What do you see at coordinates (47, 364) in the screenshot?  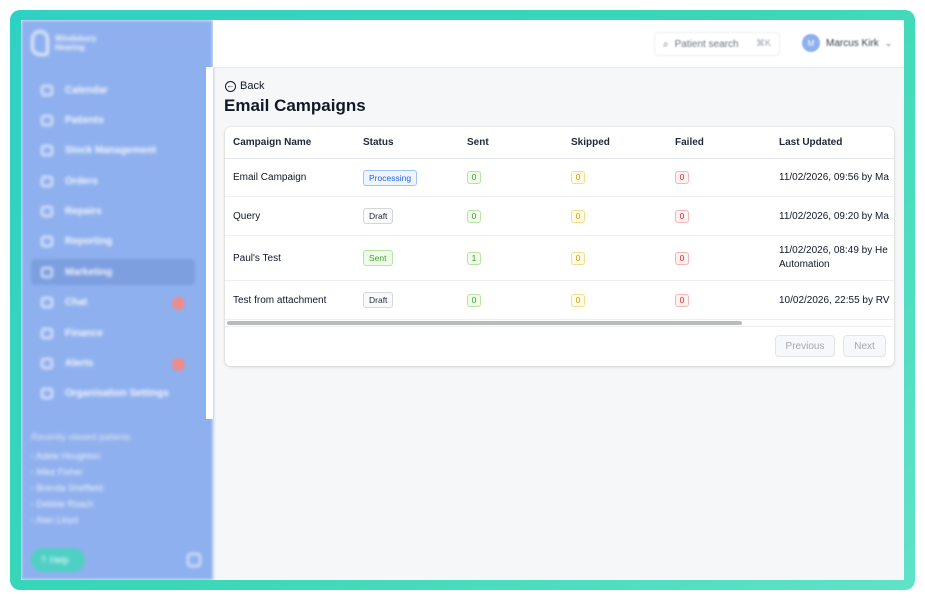 I see `alerts-icon` at bounding box center [47, 364].